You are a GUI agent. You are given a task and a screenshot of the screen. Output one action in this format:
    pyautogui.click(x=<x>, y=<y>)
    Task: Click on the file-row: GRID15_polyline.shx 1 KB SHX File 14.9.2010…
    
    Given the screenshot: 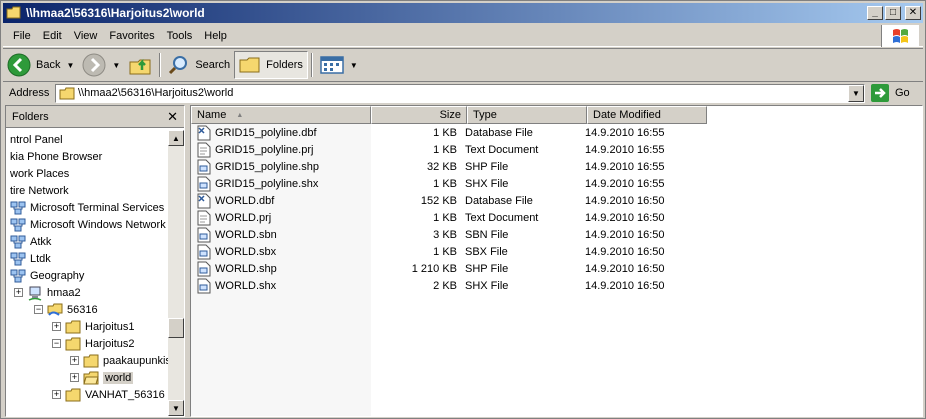 What is the action you would take?
    pyautogui.click(x=541, y=183)
    